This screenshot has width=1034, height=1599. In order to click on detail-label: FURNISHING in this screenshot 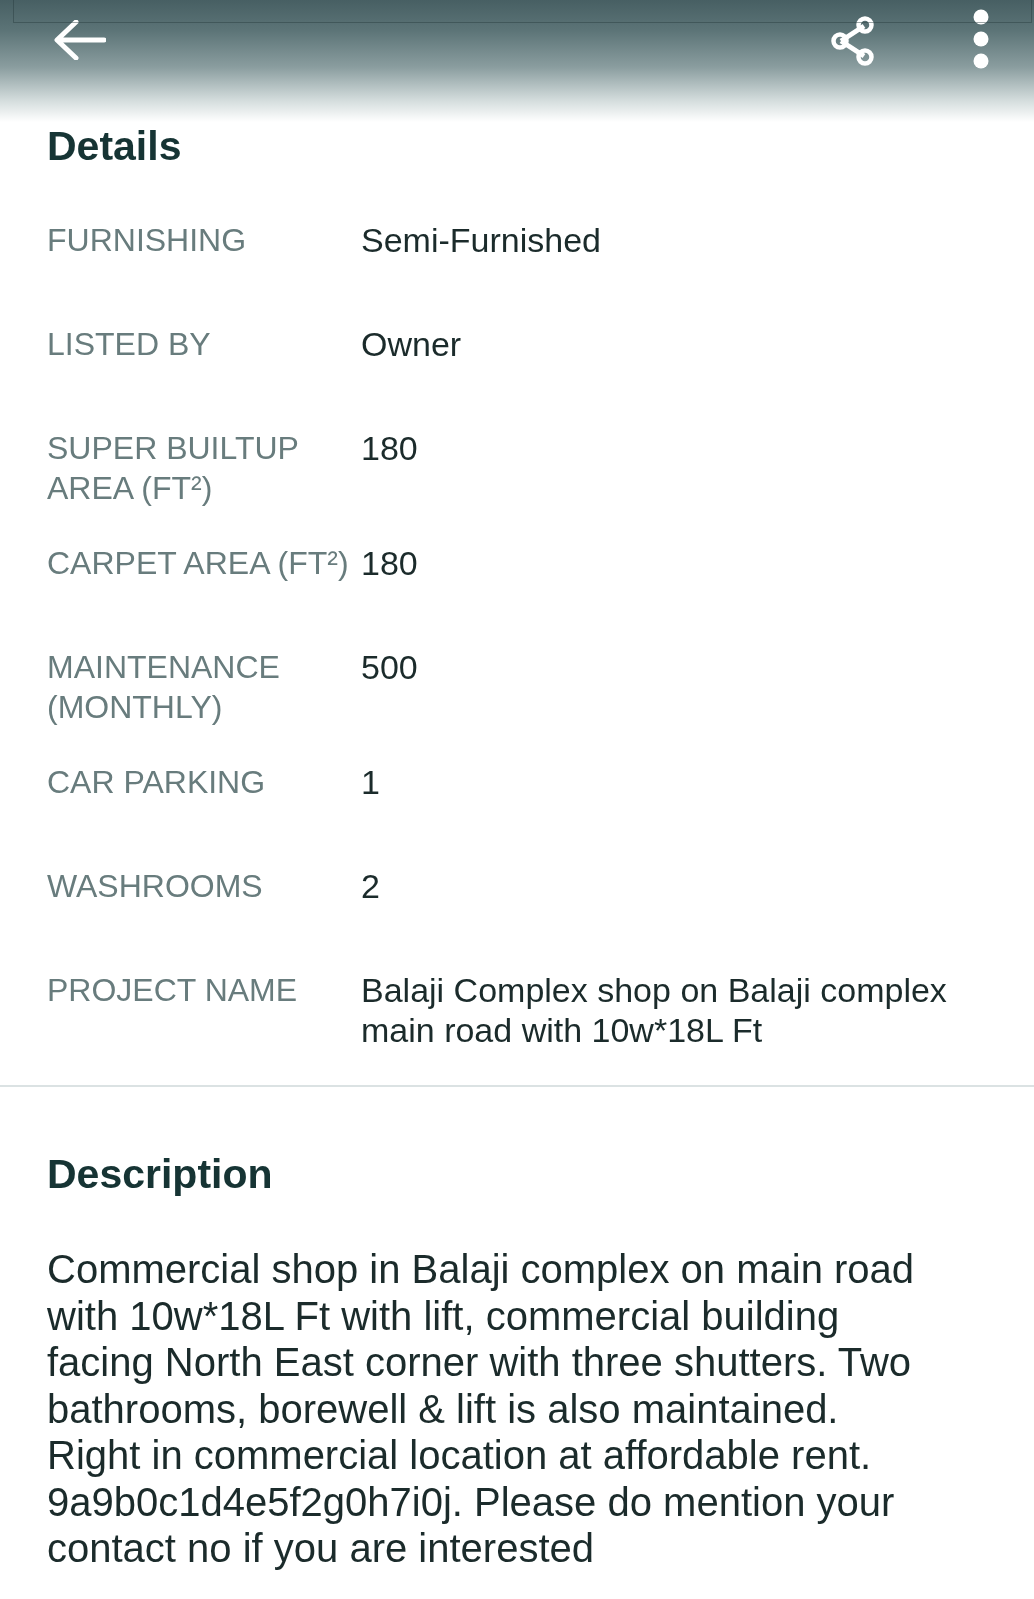, I will do `click(147, 240)`.